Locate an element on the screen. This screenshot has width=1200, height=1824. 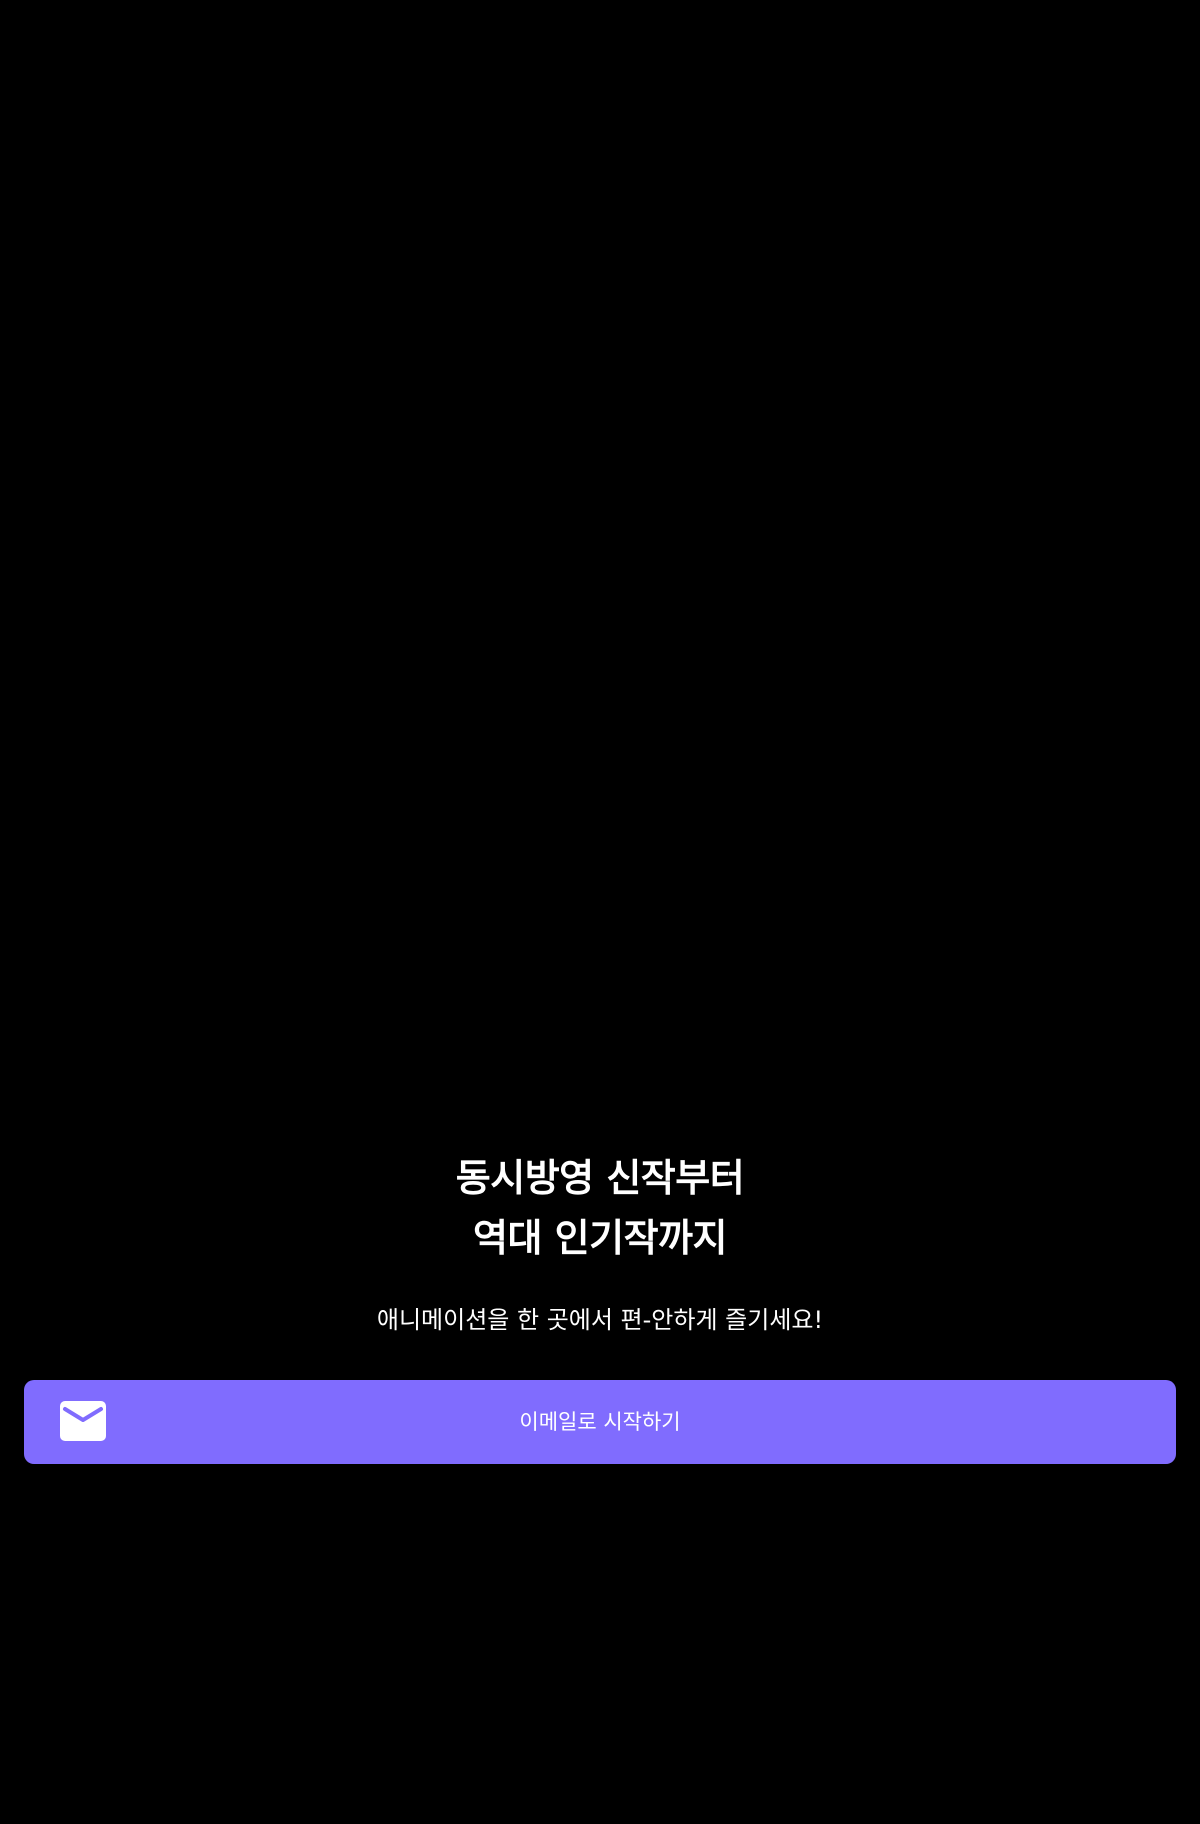
headline: 동시방영 신작부터 역대 인기작까지 is located at coordinates (600, 1208).